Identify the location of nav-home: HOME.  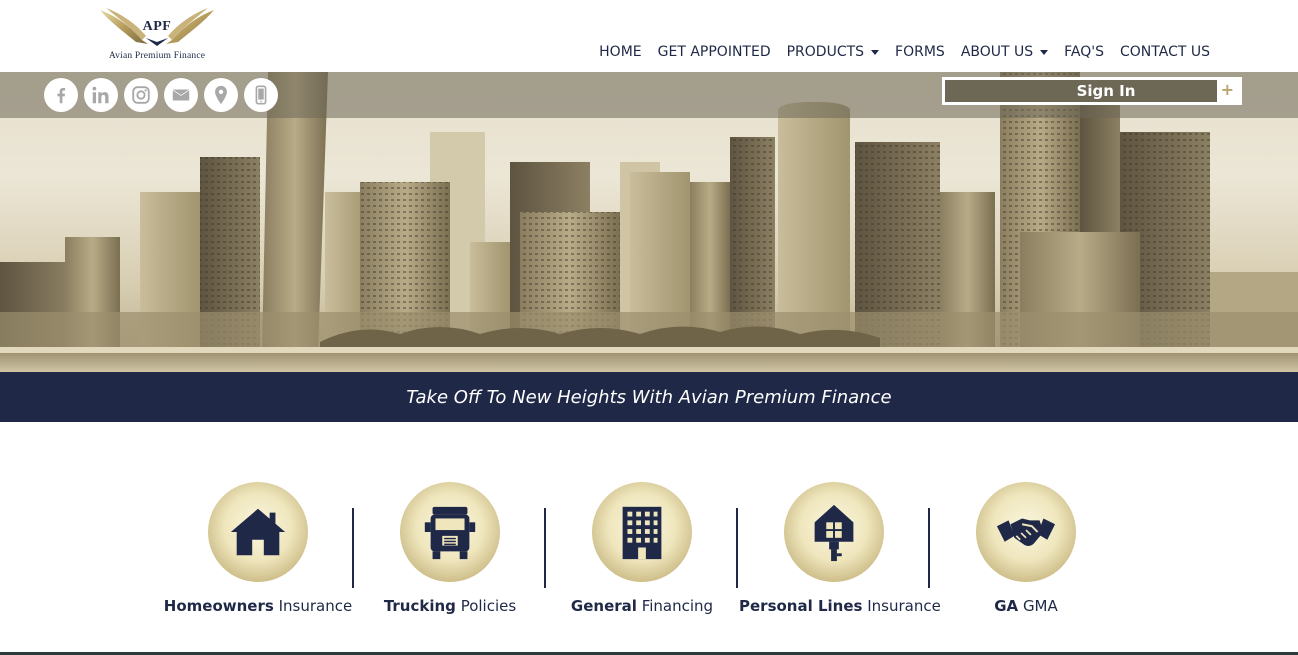
(620, 52).